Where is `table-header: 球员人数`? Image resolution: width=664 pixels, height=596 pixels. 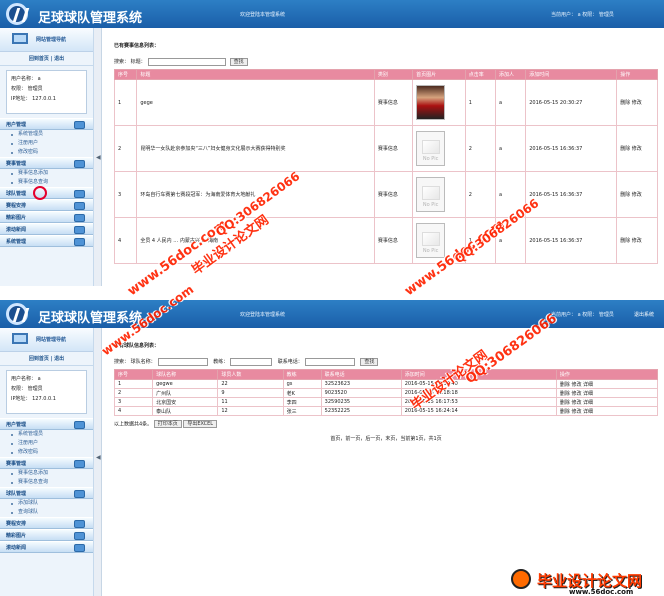 table-header: 球员人数 is located at coordinates (250, 374).